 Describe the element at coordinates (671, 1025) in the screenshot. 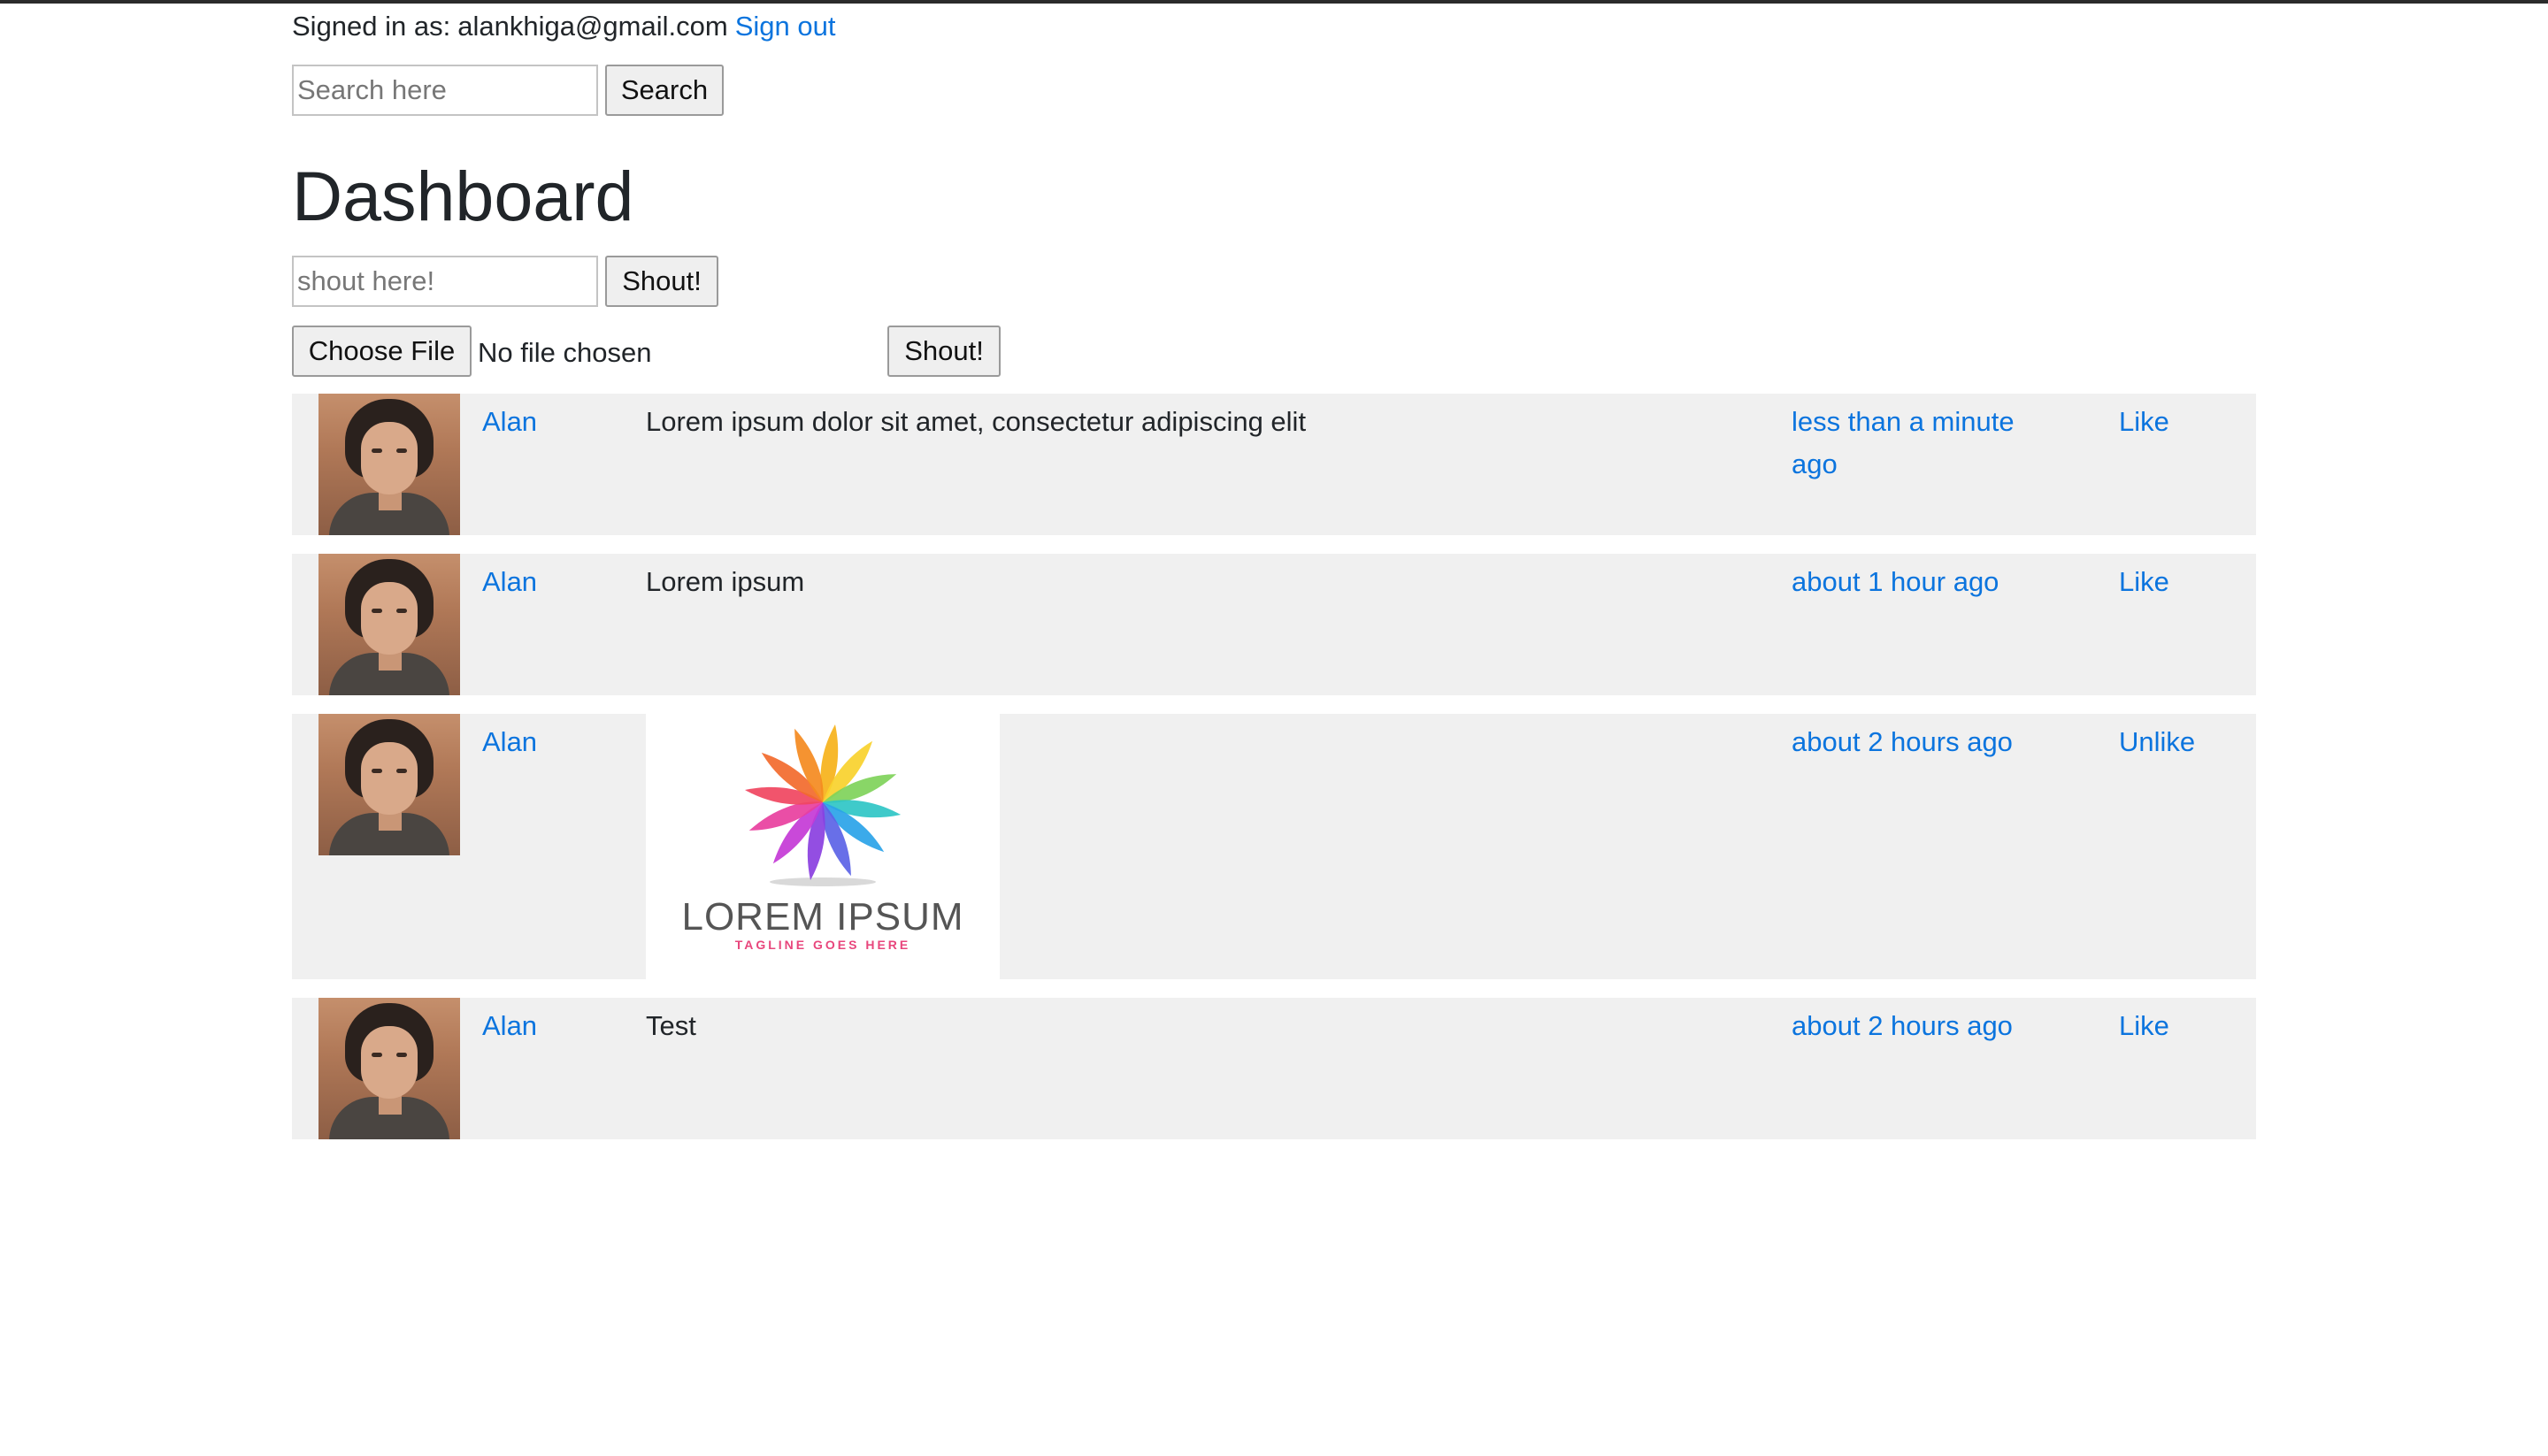

I see `shout-text: Test` at that location.